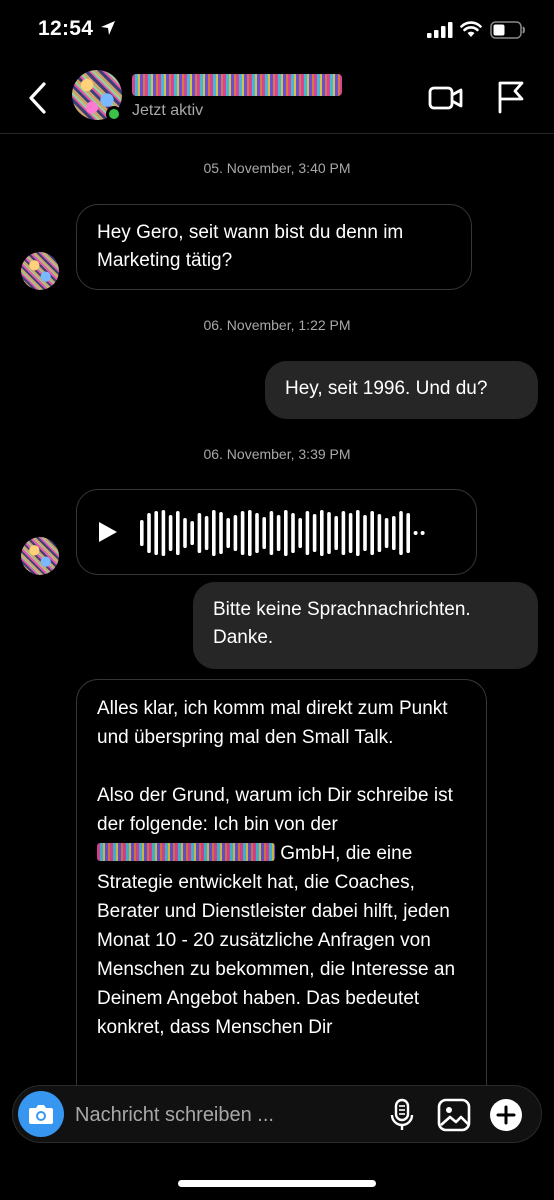  Describe the element at coordinates (342, 609) in the screenshot. I see `message-line: Bitte keine Sprachnachrichten.` at that location.